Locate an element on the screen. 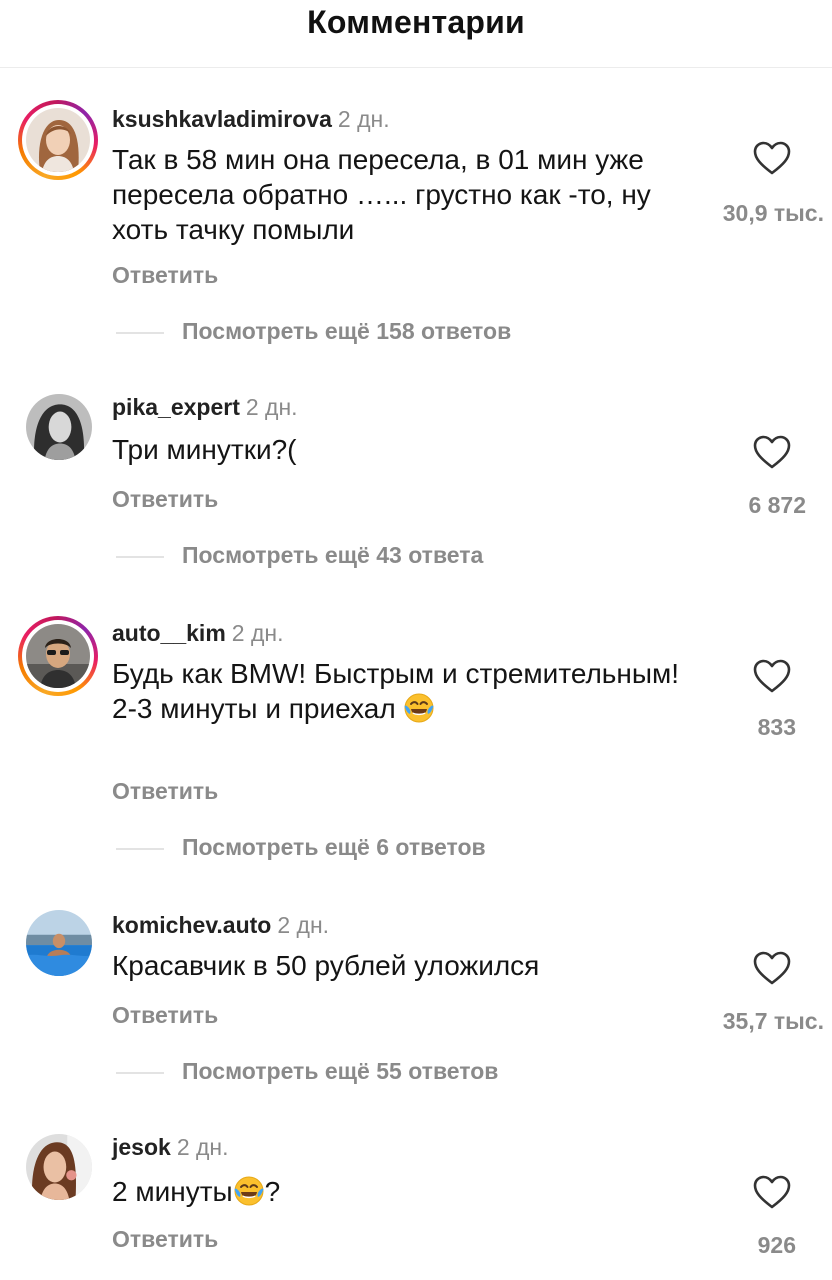  comment-meta: auto__kim 2 дн. is located at coordinates (197, 633).